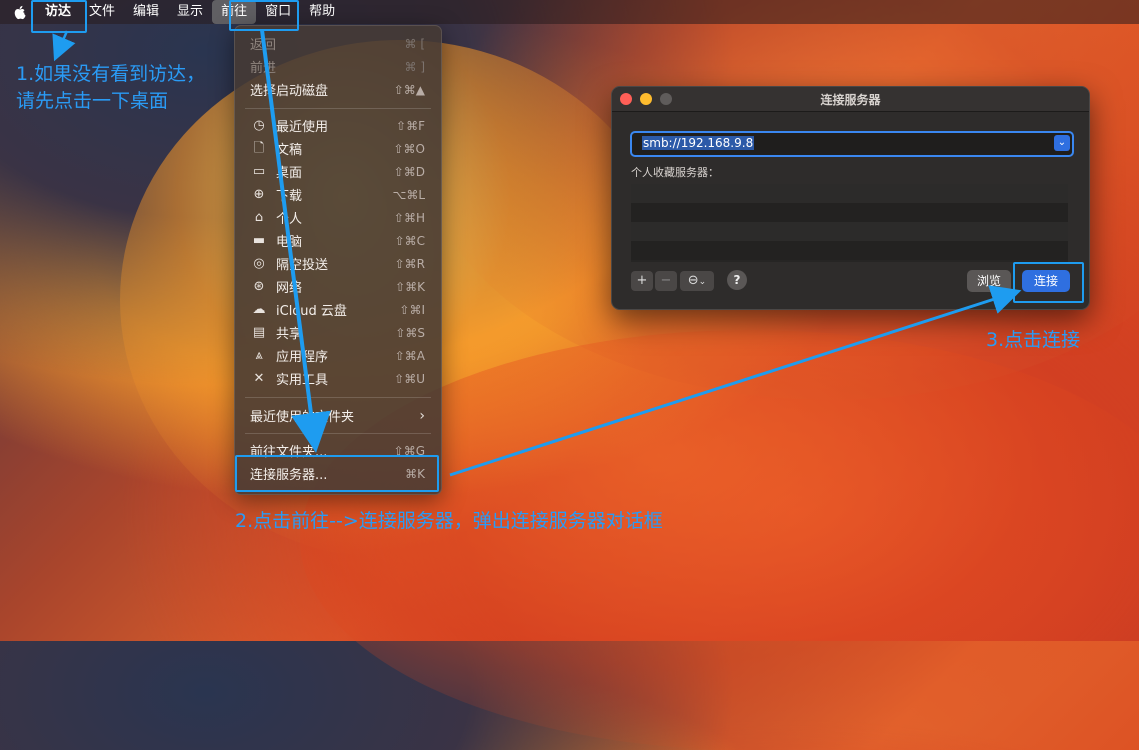  Describe the element at coordinates (1033, 340) in the screenshot. I see `note-step3: 3.点击连接` at that location.